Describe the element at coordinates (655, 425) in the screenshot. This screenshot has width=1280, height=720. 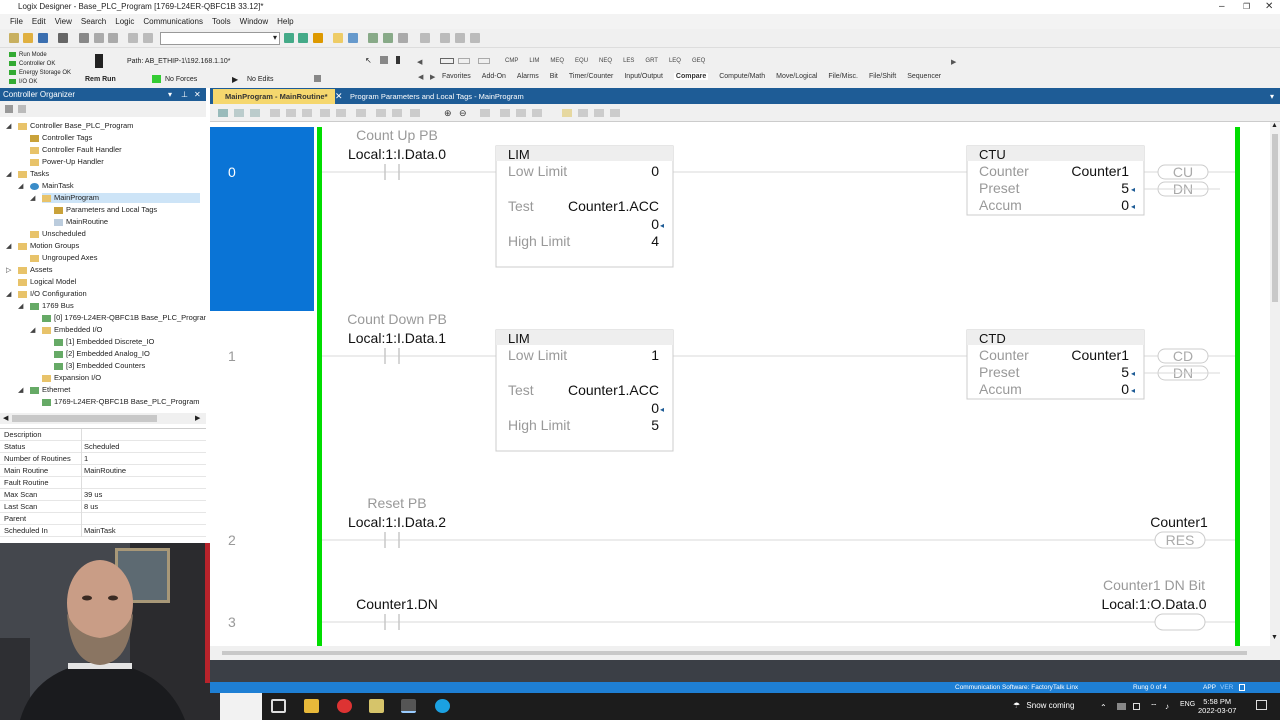
I see `lim-high-value: 5` at that location.